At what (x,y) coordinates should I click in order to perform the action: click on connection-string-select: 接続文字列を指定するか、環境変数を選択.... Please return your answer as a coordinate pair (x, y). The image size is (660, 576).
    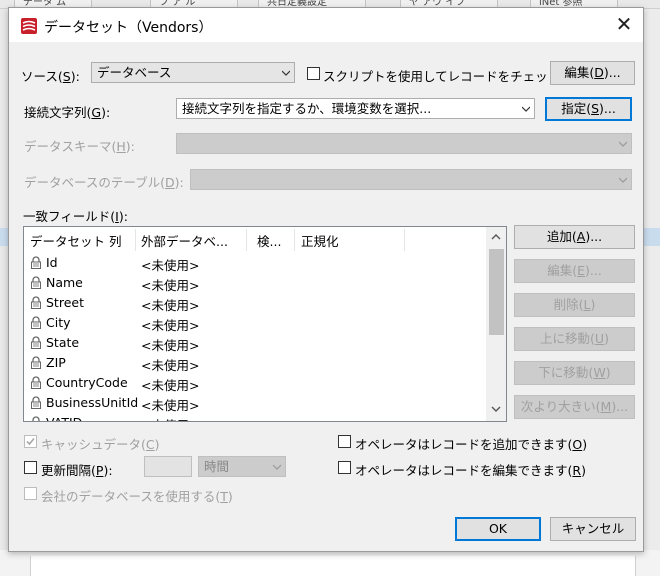
    Looking at the image, I should click on (355, 108).